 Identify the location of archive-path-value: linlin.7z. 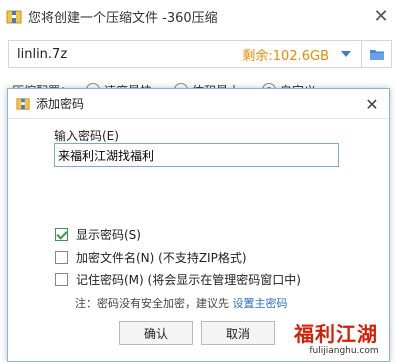
(125, 54).